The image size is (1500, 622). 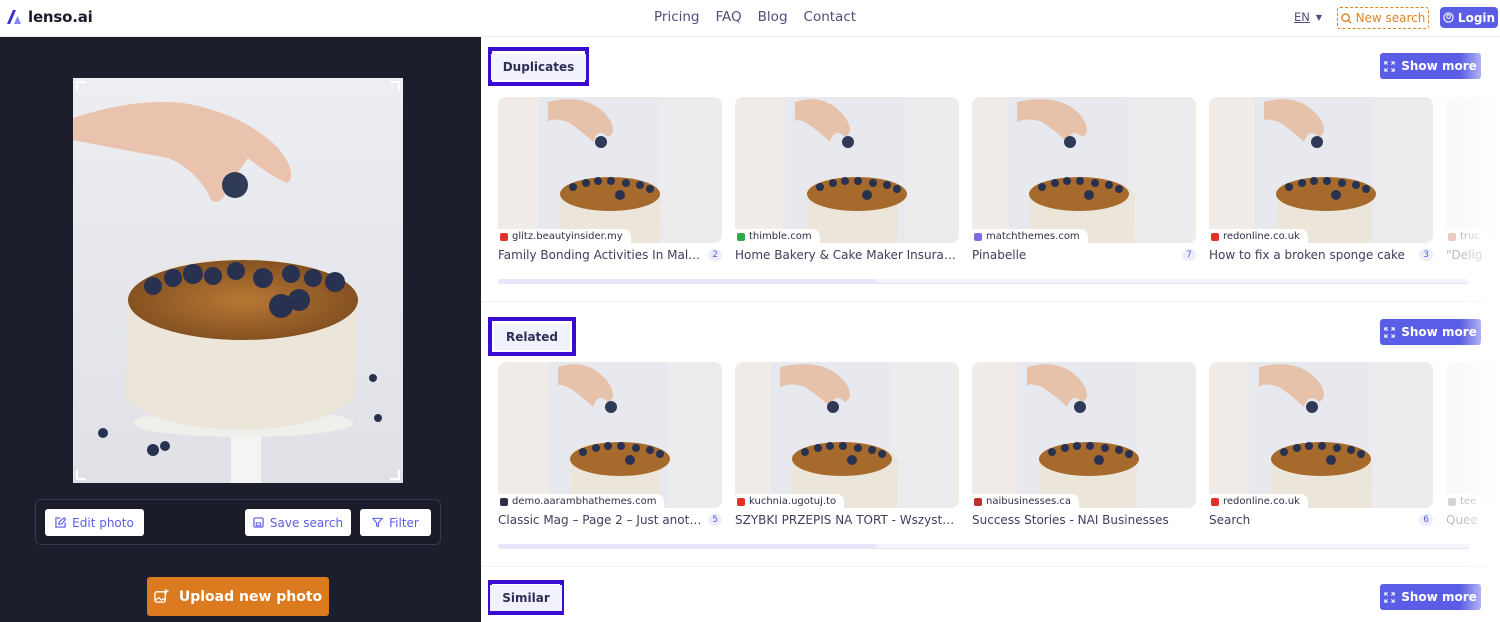 What do you see at coordinates (847, 170) in the screenshot?
I see `result-thumbnail: thimble.com` at bounding box center [847, 170].